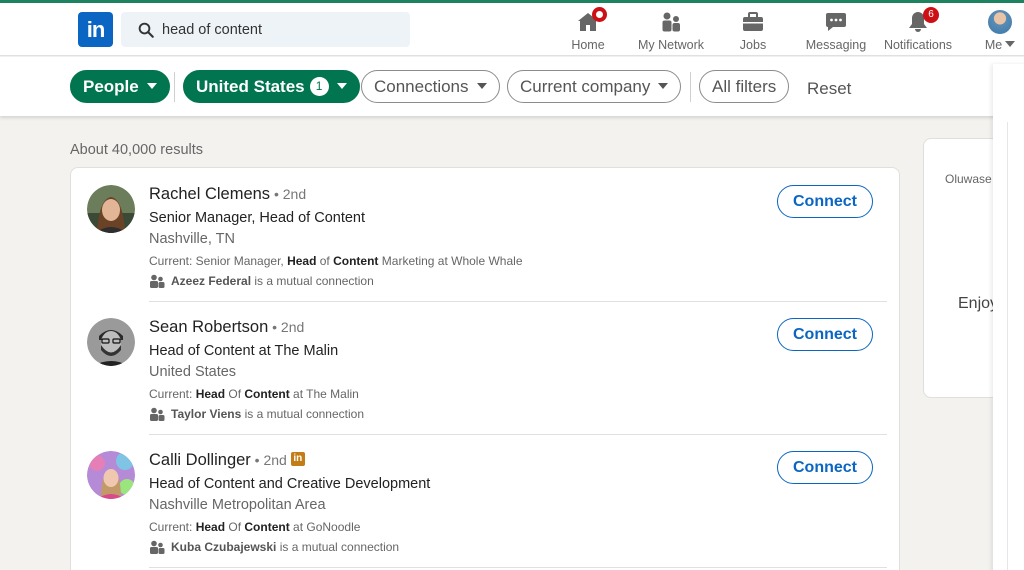 The image size is (1024, 570). I want to click on mutual-connection: Taylor Viens is a mutual connection, so click(256, 414).